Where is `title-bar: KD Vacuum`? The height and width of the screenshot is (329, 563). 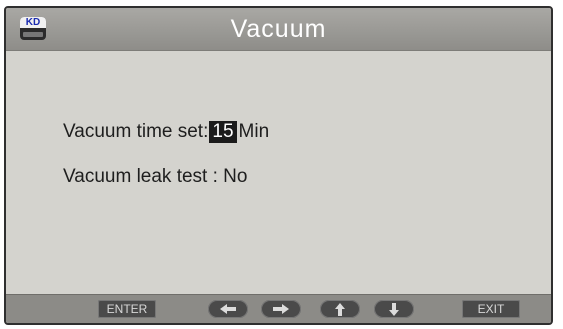 title-bar: KD Vacuum is located at coordinates (278, 29).